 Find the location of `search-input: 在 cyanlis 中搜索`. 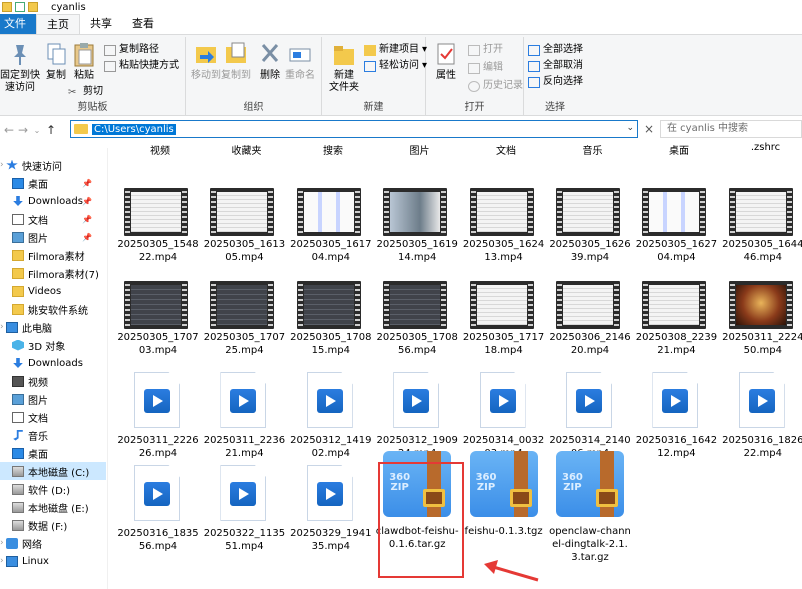

search-input: 在 cyanlis 中搜索 is located at coordinates (731, 129).